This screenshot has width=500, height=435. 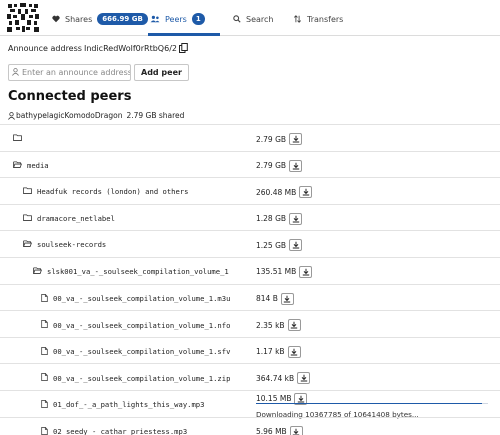 I want to click on users-icon, so click(x=155, y=19).